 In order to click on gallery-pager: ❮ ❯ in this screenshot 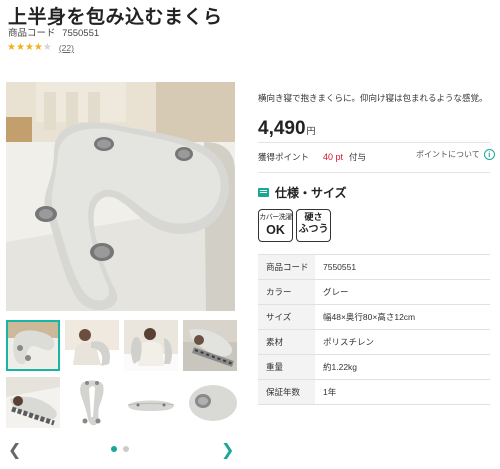, I will do `click(120, 450)`.